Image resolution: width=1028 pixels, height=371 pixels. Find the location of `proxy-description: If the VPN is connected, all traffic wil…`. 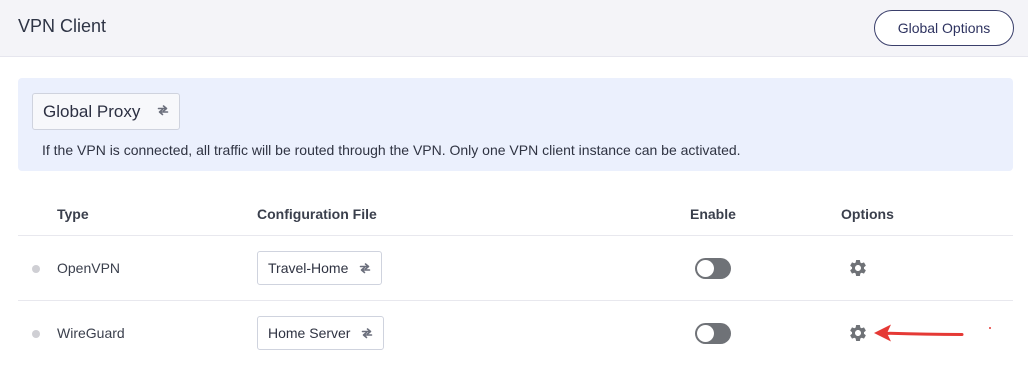

proxy-description: If the VPN is connected, all traffic wil… is located at coordinates (391, 150).